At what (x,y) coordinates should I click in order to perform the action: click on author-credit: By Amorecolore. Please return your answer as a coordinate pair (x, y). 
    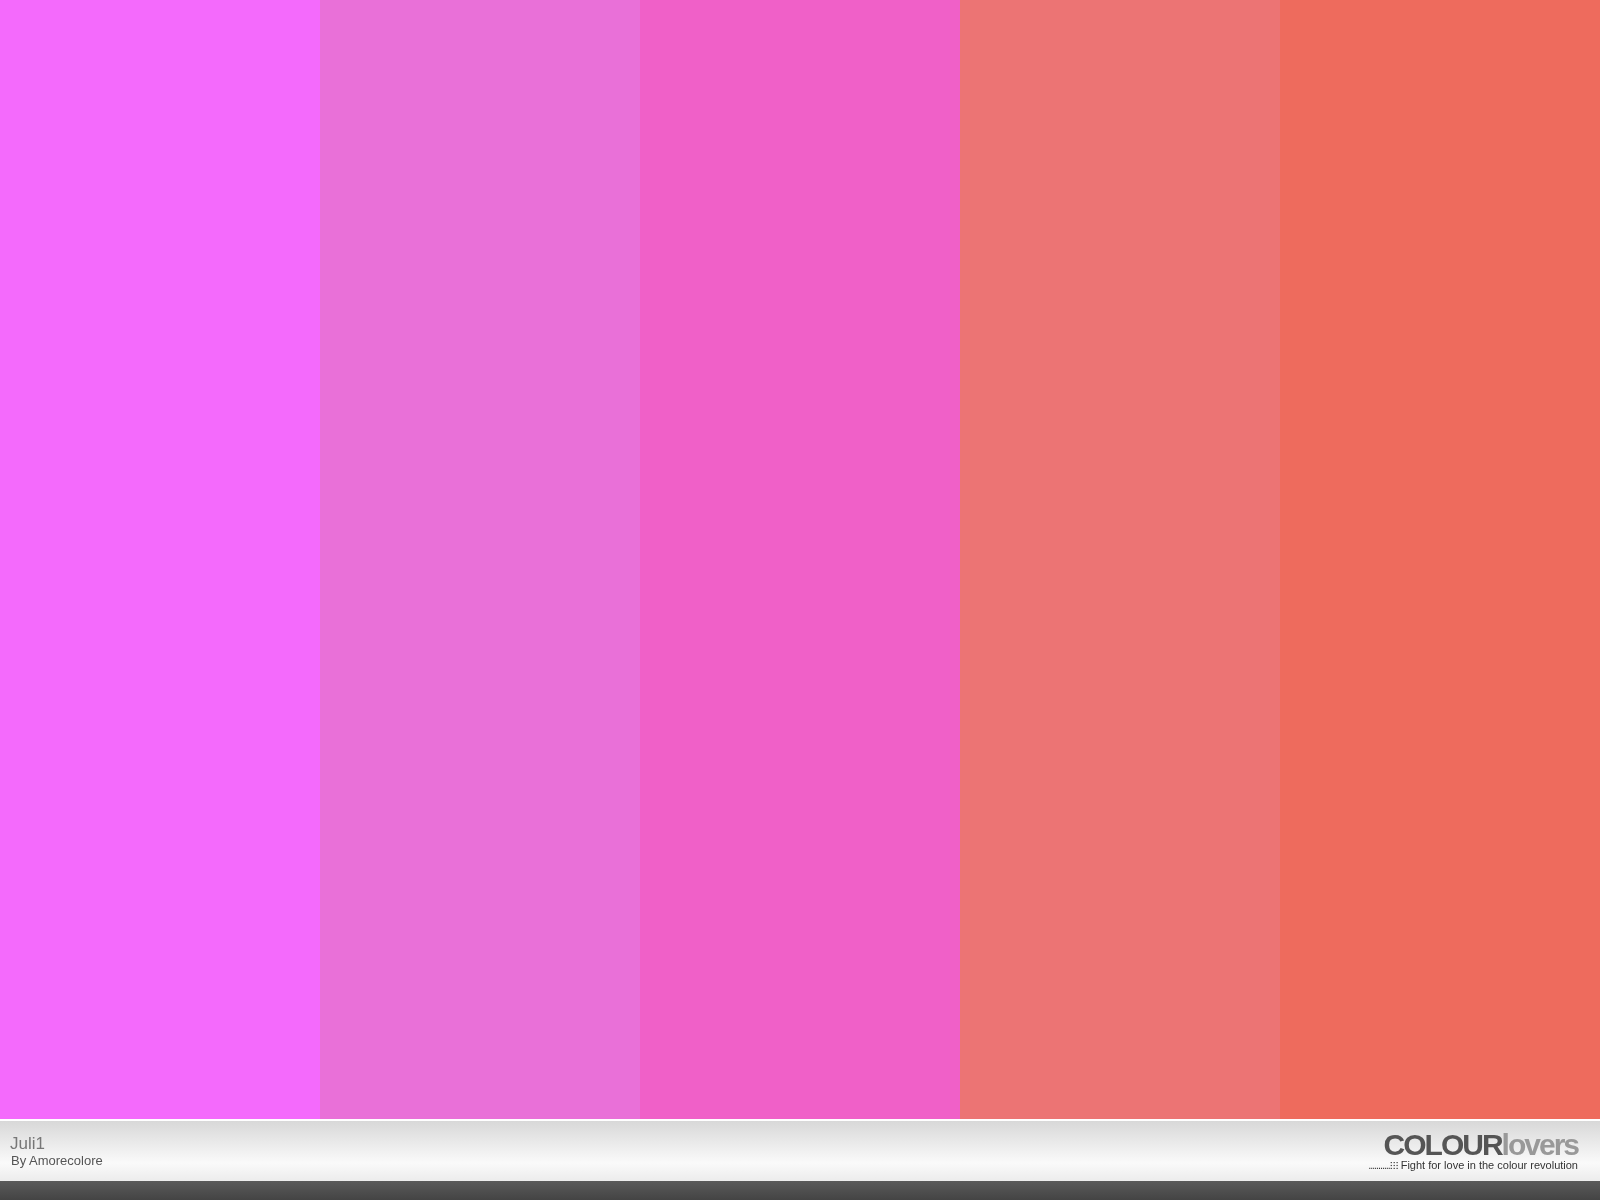
    Looking at the image, I should click on (56, 1160).